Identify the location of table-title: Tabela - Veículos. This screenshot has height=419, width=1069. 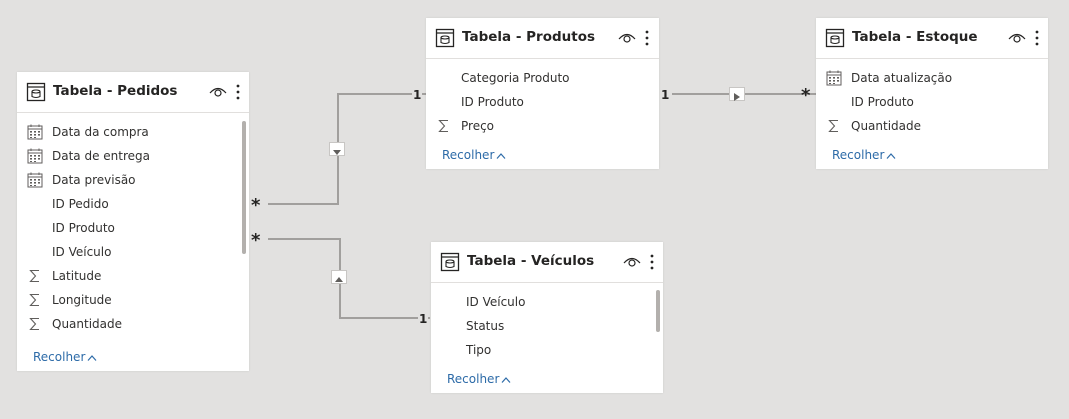
(531, 261).